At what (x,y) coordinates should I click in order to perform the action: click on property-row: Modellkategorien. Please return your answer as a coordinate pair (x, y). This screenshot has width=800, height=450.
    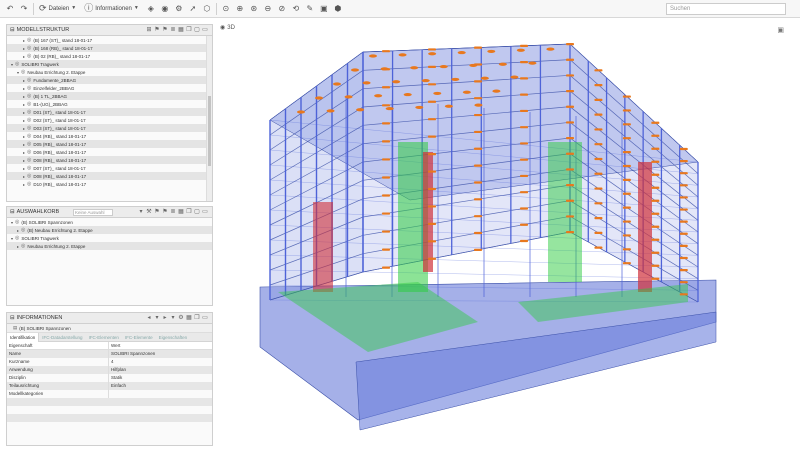
    Looking at the image, I should click on (109, 394).